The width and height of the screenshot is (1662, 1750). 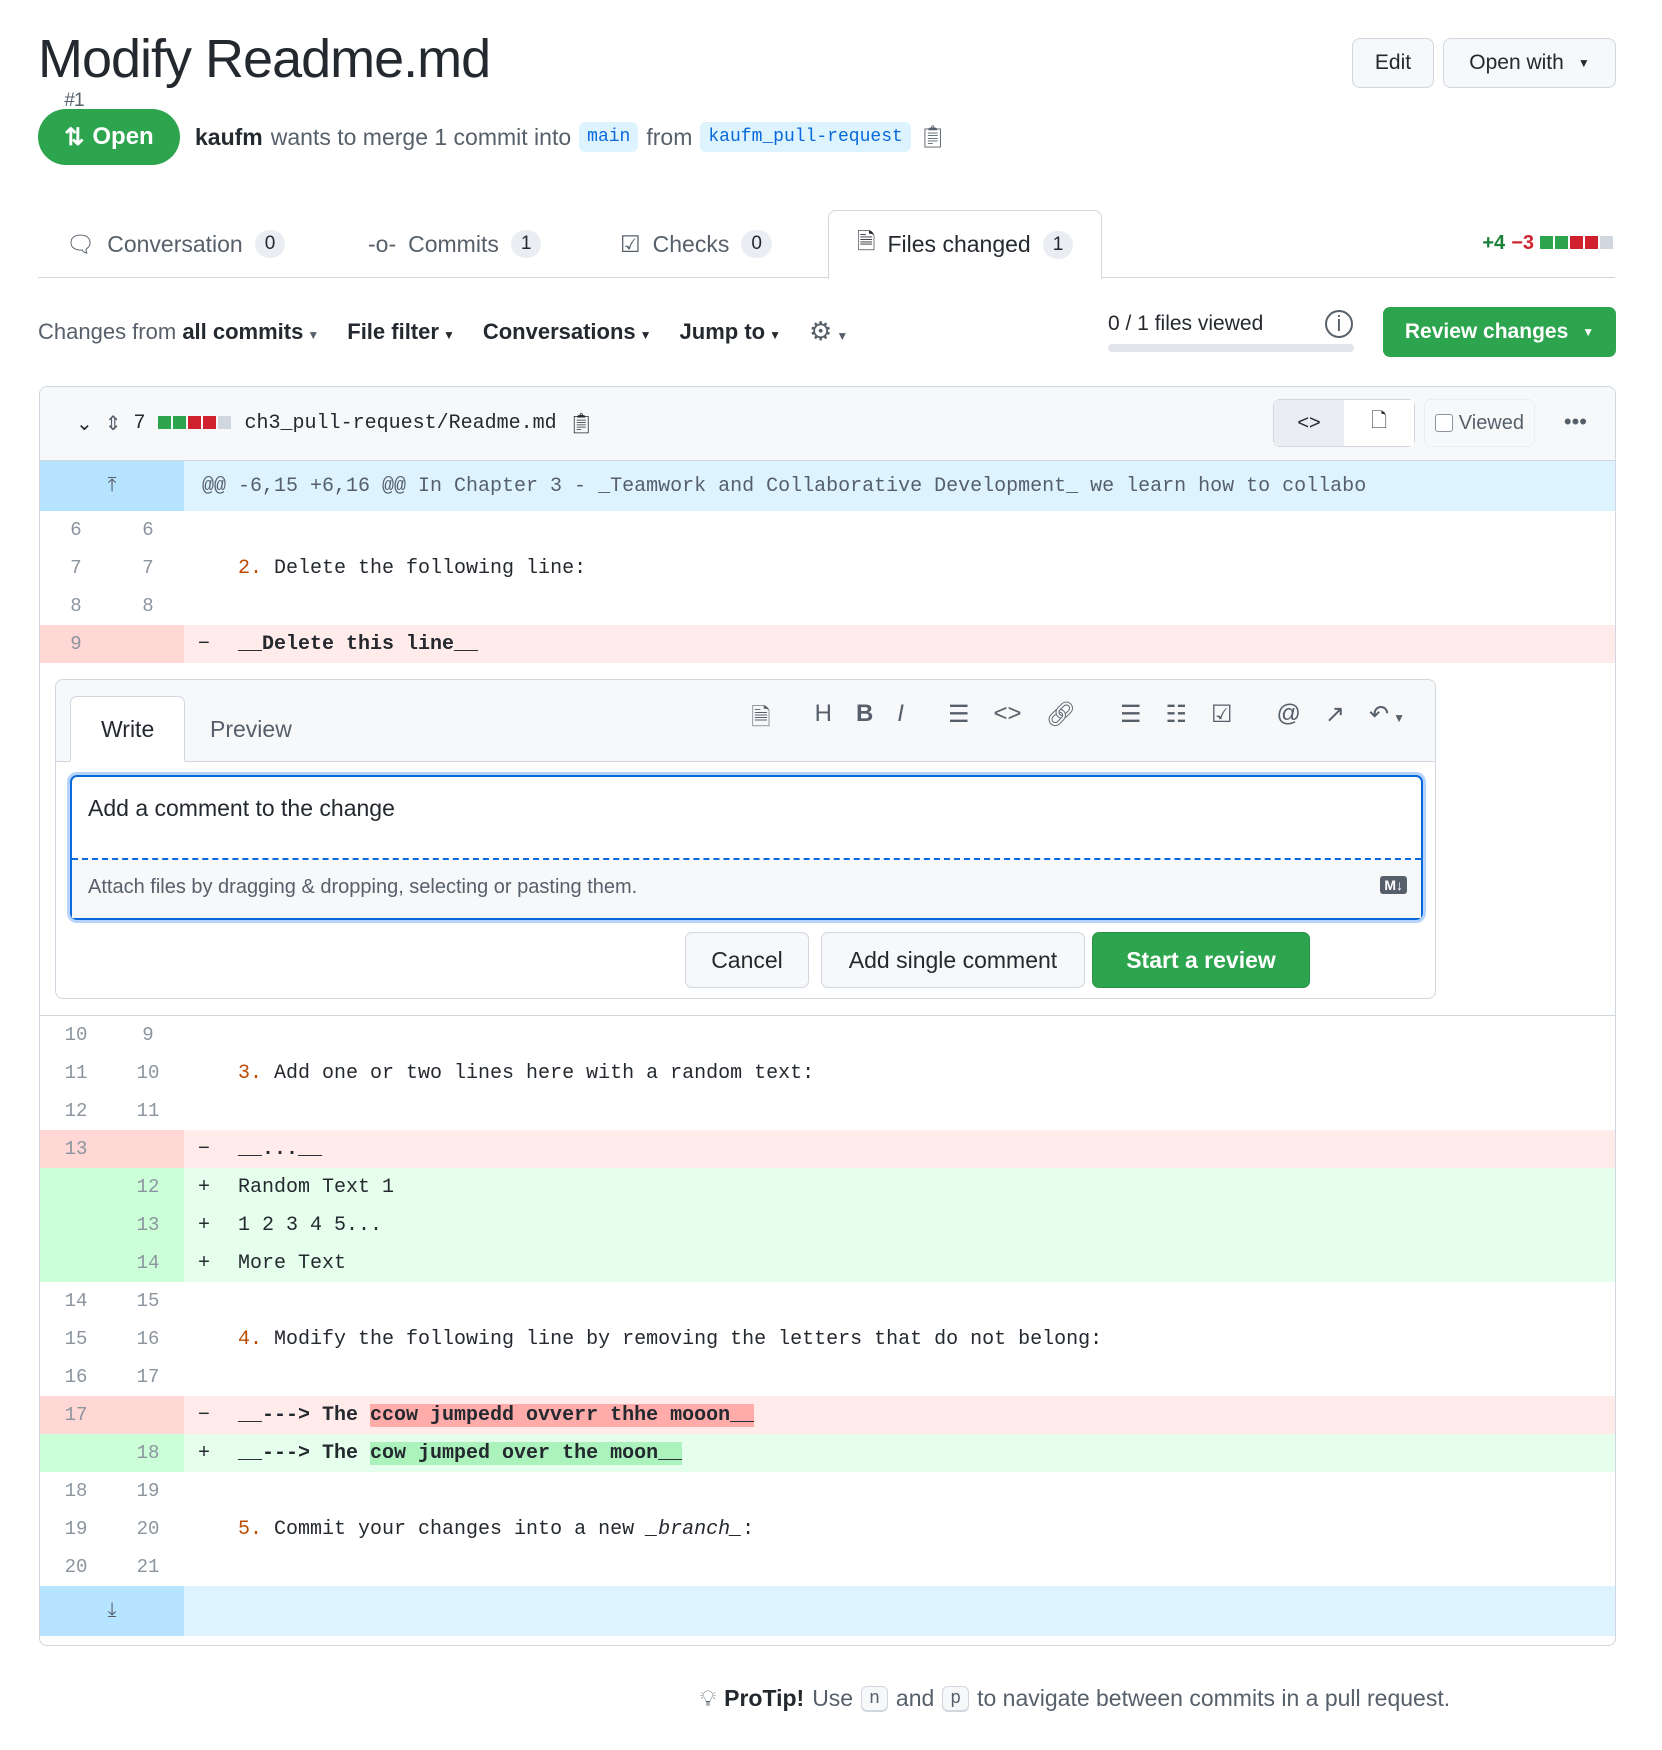 What do you see at coordinates (1339, 324) in the screenshot?
I see `info-icon: i` at bounding box center [1339, 324].